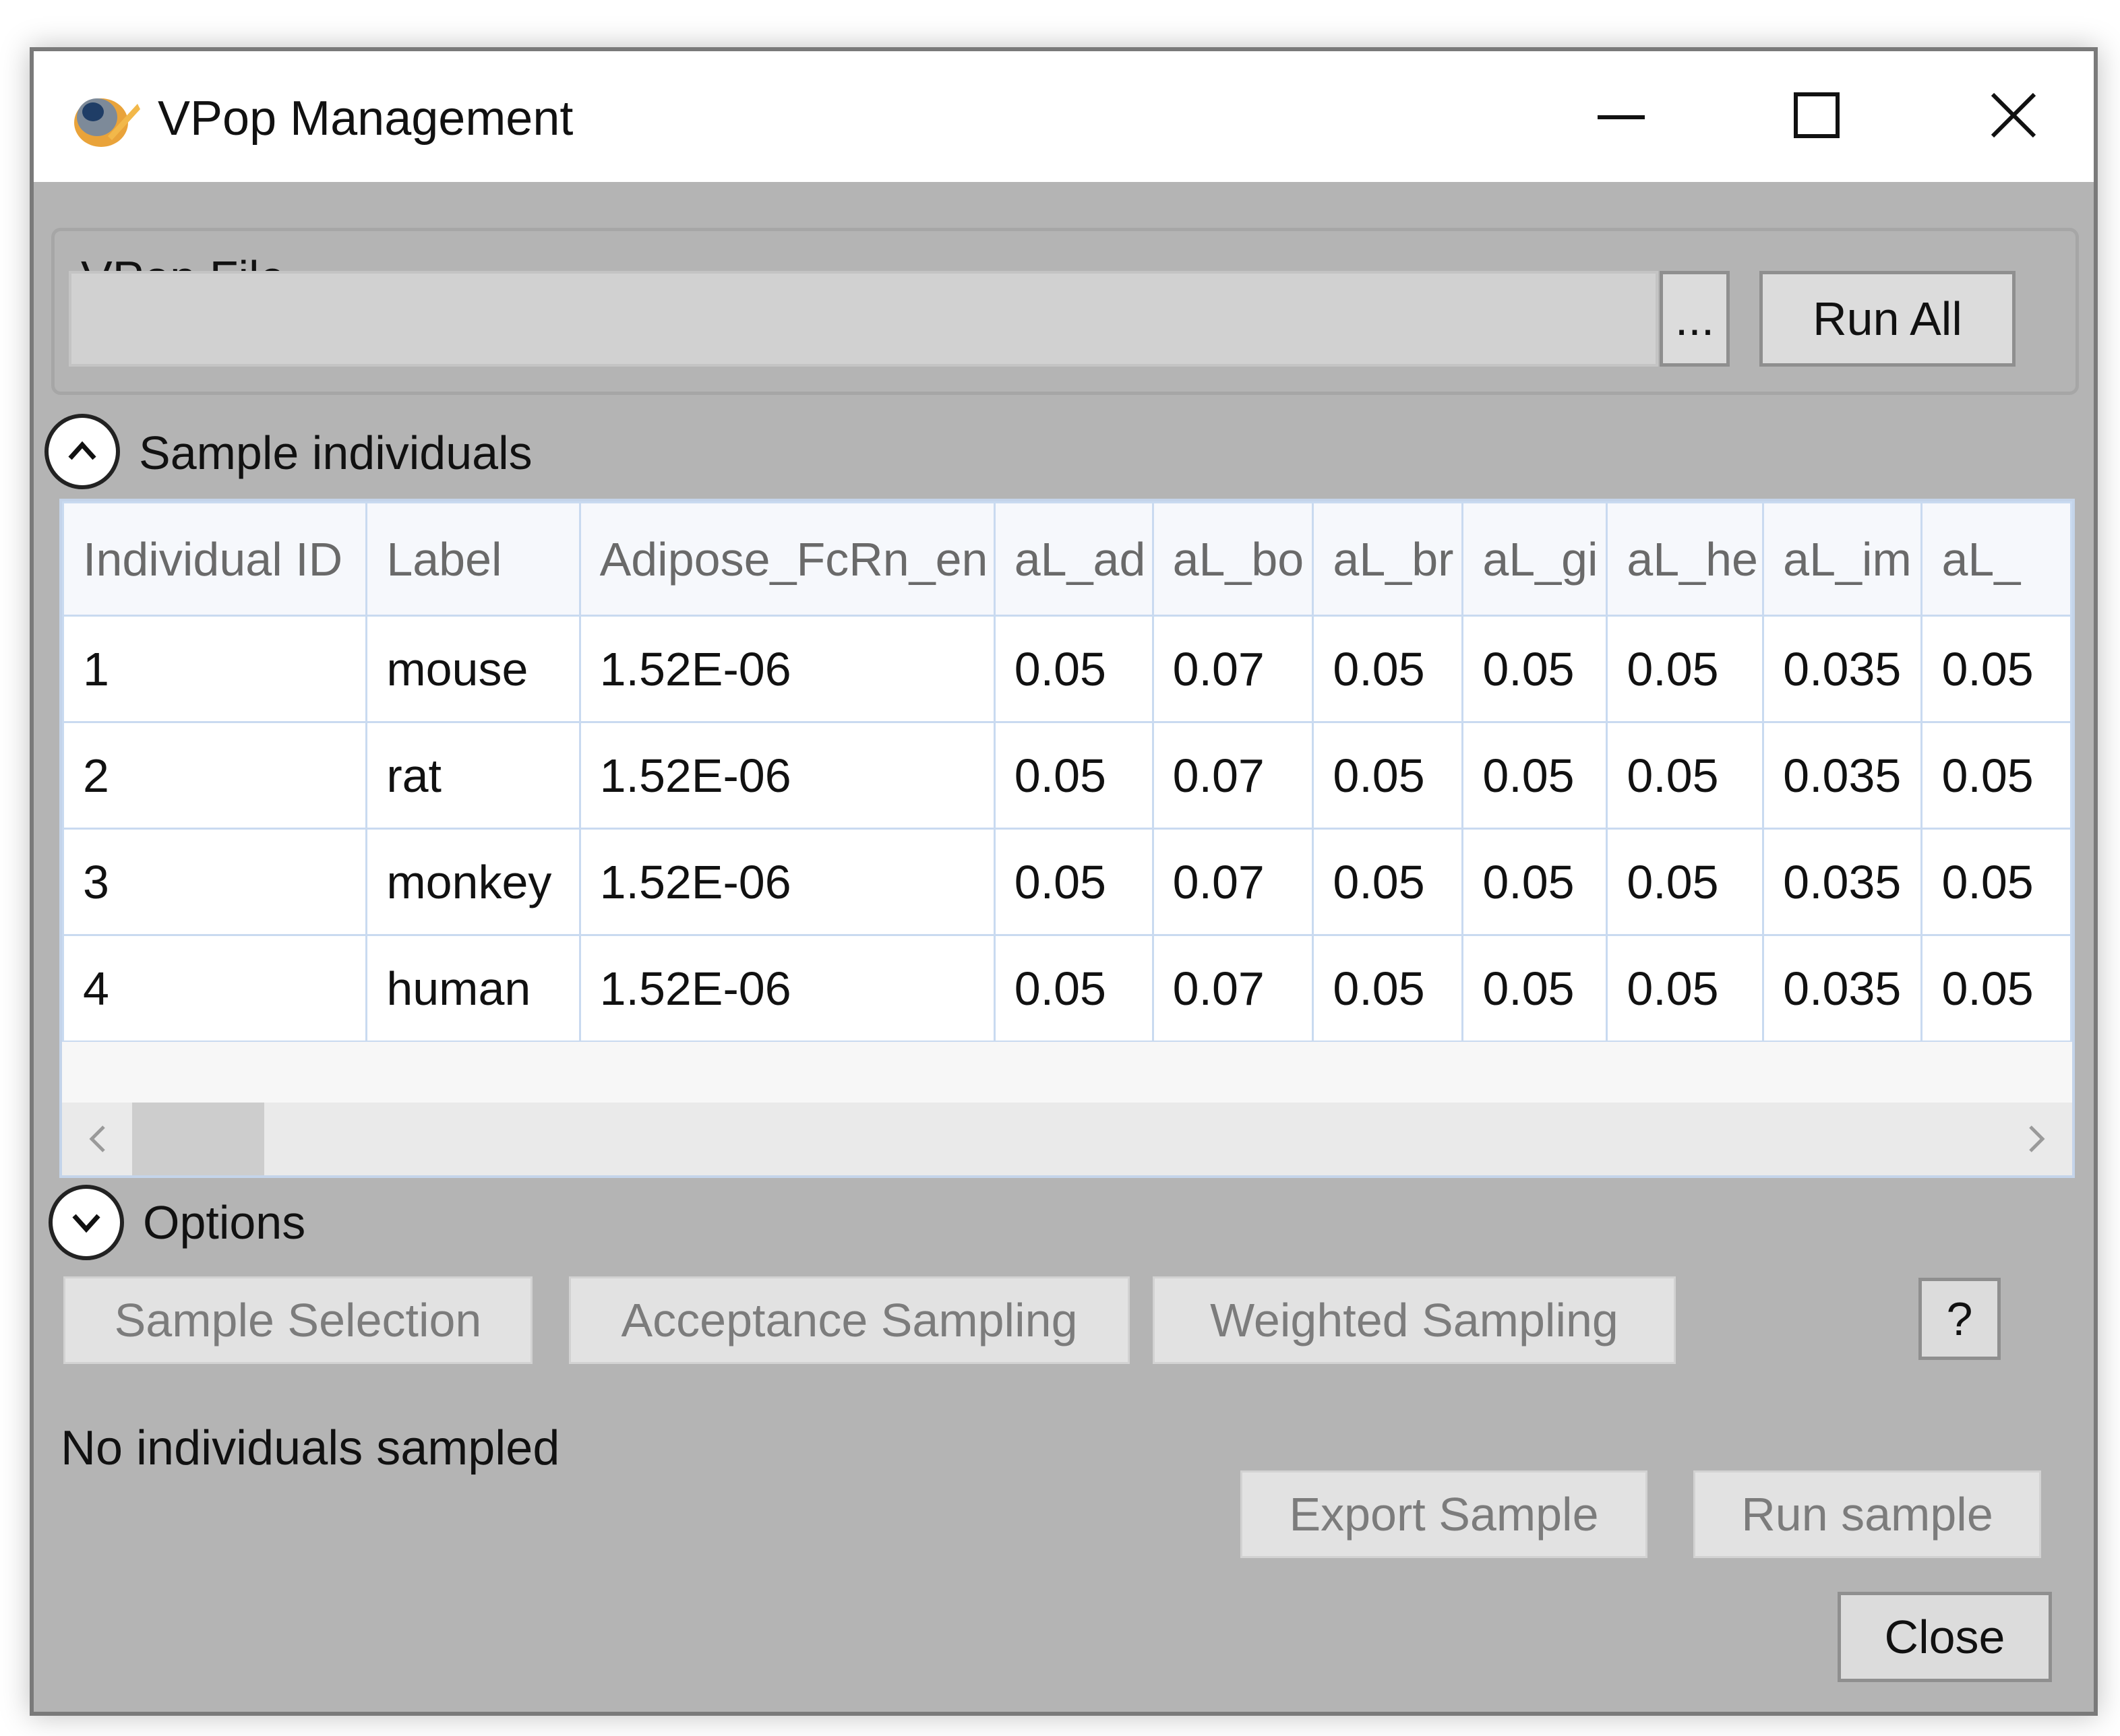  What do you see at coordinates (298, 1320) in the screenshot?
I see `sample-selection-button: Sample Selection` at bounding box center [298, 1320].